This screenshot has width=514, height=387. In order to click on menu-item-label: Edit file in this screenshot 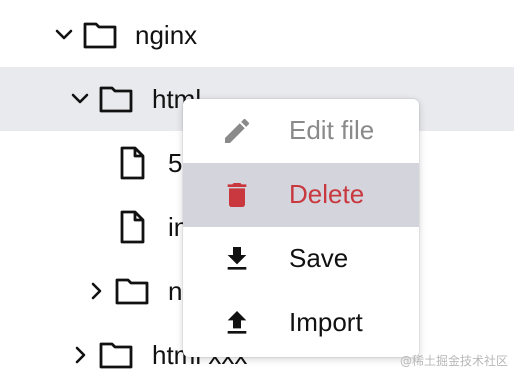, I will do `click(332, 130)`.